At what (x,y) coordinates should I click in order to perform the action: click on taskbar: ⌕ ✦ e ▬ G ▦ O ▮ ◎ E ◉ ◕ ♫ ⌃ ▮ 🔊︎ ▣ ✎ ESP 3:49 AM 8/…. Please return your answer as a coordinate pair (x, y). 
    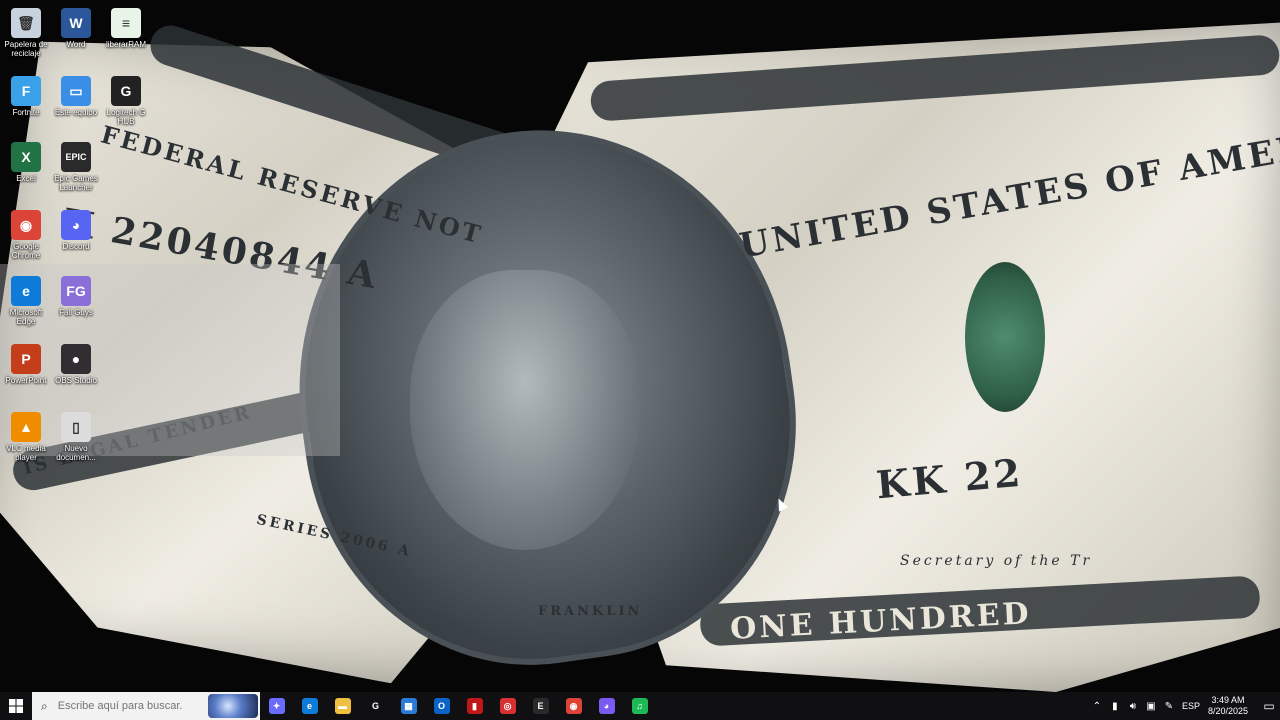
    Looking at the image, I should click on (640, 706).